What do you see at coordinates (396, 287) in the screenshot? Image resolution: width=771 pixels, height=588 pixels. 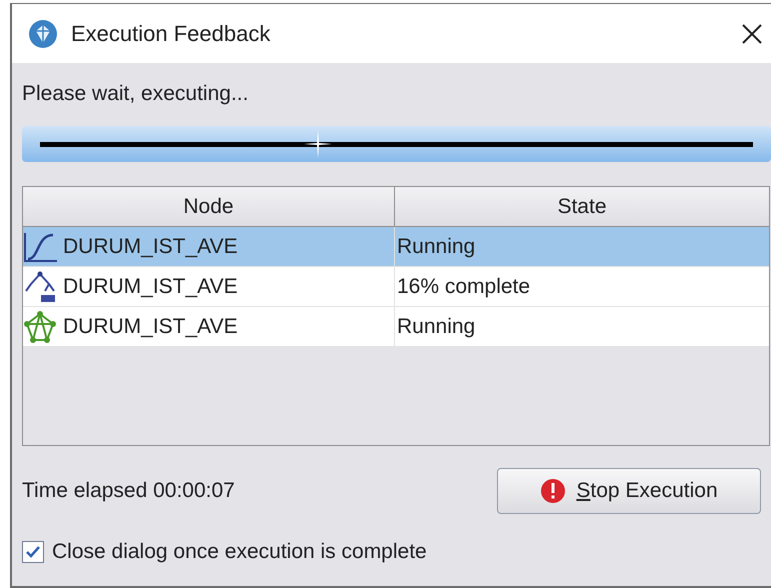 I see `table-row: DURUM_IST_AVE 16% complete` at bounding box center [396, 287].